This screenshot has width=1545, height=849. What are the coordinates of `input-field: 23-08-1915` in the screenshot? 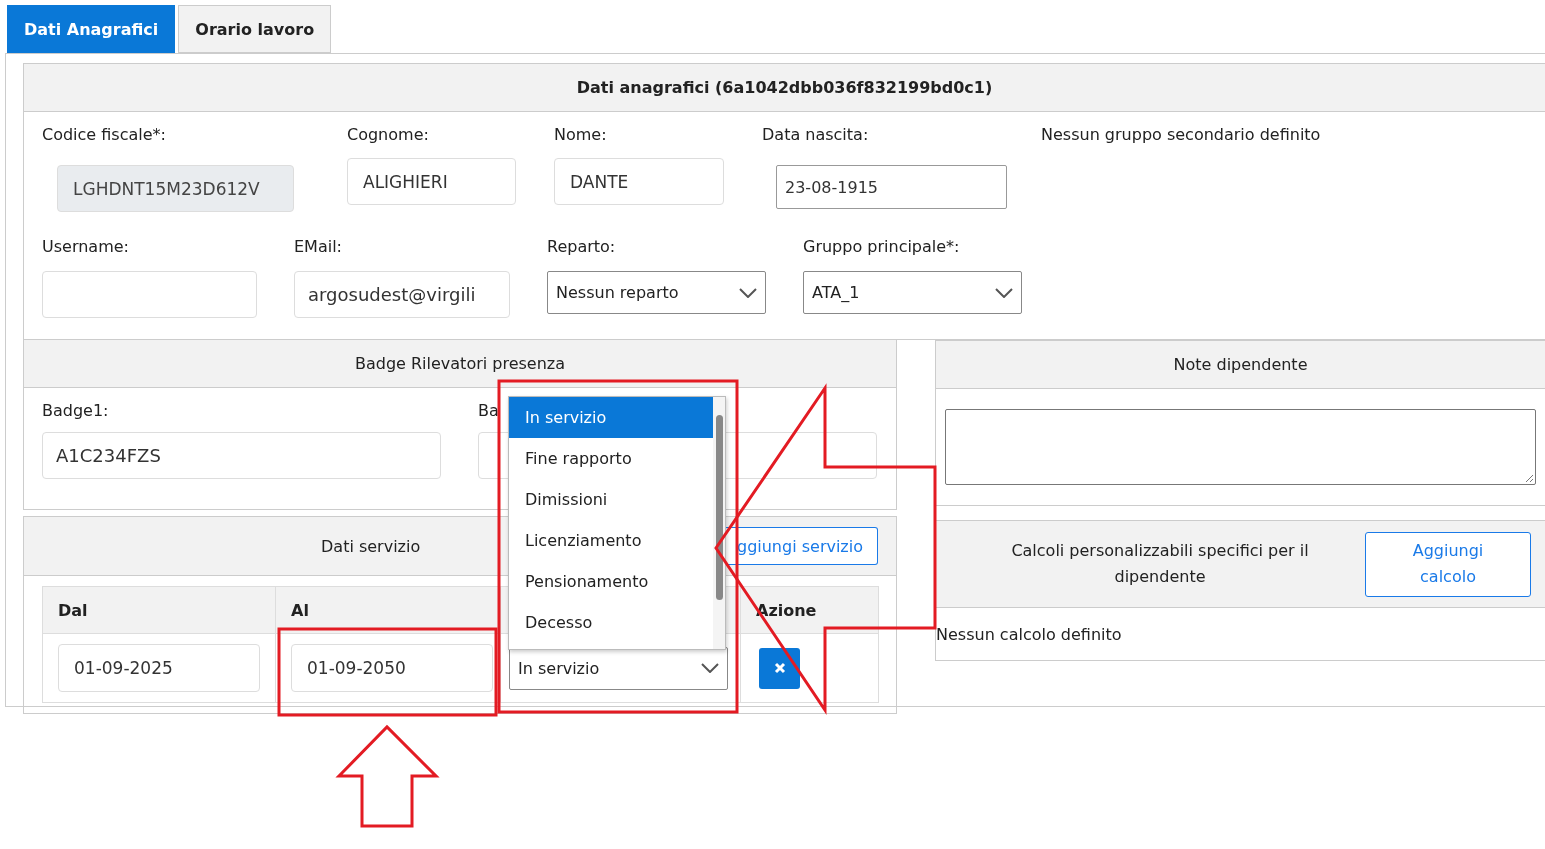 It's located at (891, 187).